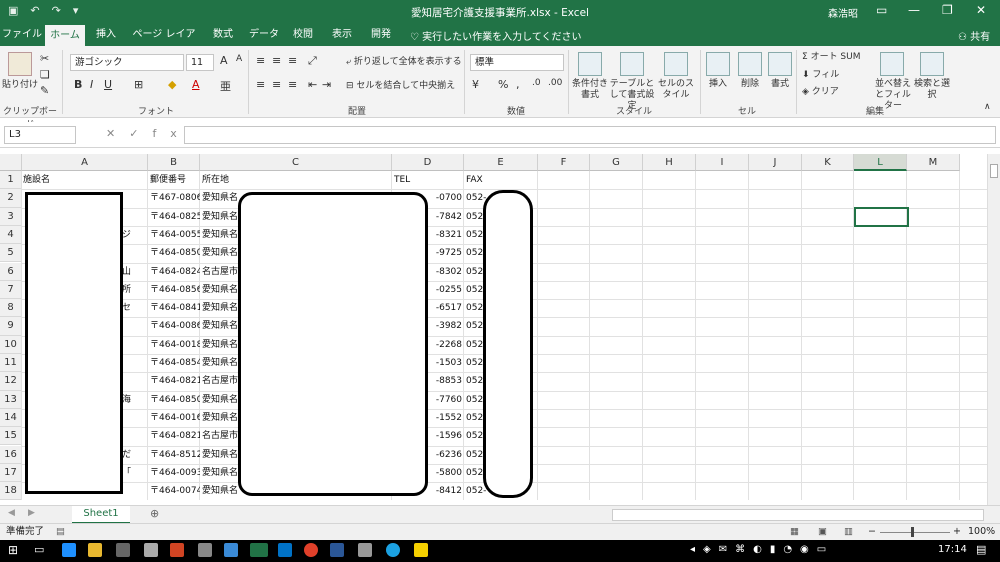 This screenshot has height=562, width=1000. I want to click on fill-color-icon: ◆, so click(172, 84).